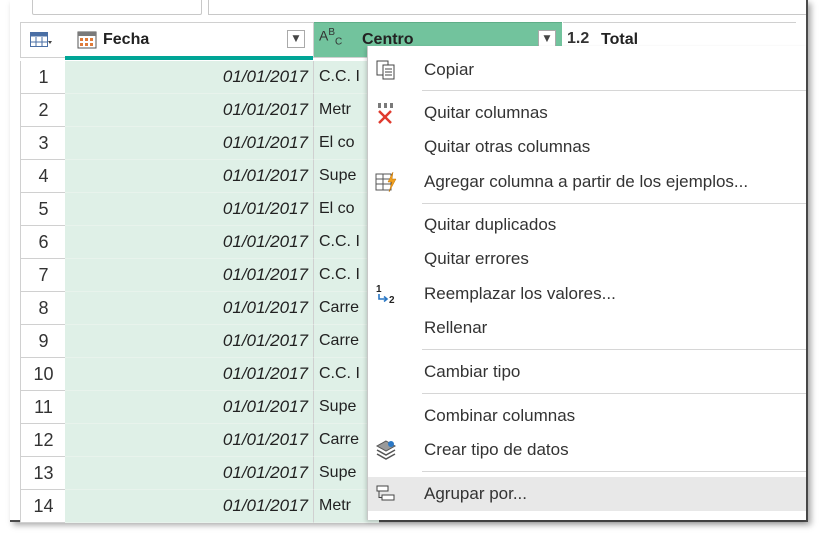 The height and width of the screenshot is (533, 821). I want to click on row-number: 11, so click(43, 407).